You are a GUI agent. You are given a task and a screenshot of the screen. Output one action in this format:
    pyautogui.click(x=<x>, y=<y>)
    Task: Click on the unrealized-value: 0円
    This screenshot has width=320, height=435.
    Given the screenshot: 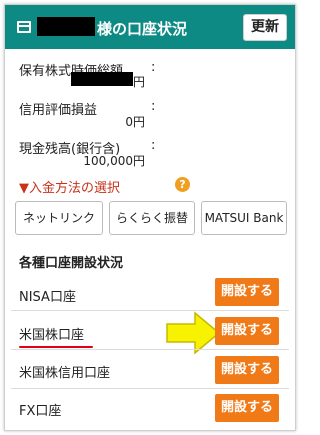 What is the action you would take?
    pyautogui.click(x=135, y=122)
    